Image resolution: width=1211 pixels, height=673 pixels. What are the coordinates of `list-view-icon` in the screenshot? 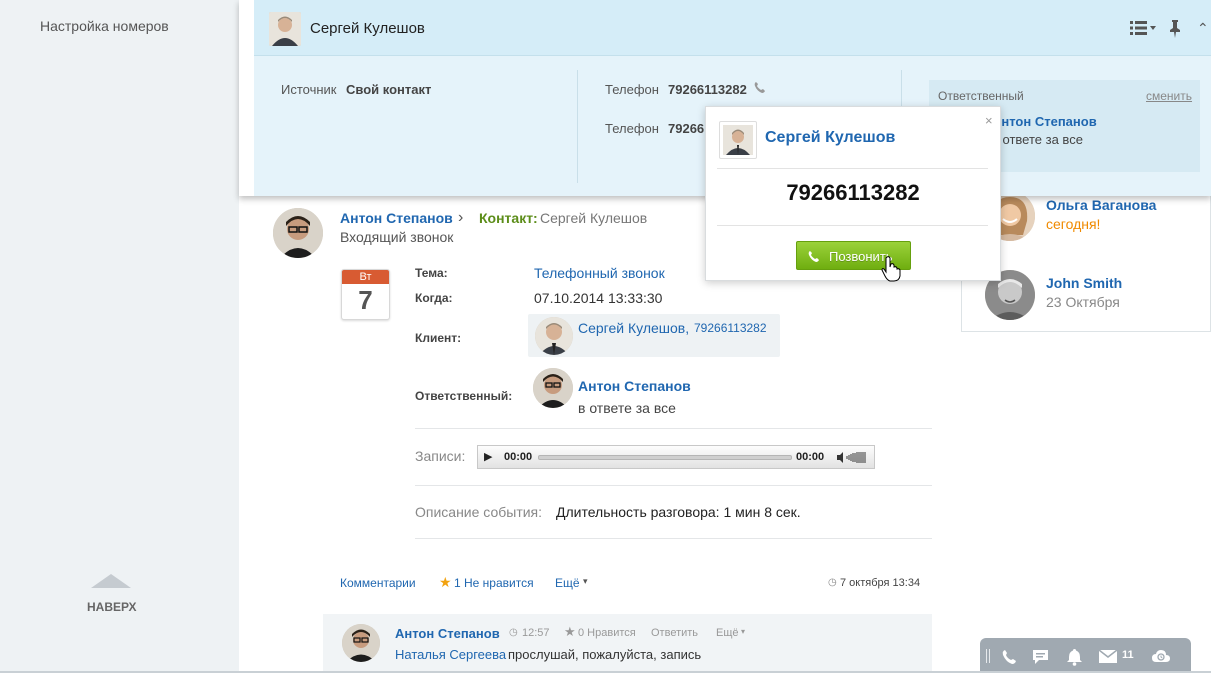 It's located at (1143, 28).